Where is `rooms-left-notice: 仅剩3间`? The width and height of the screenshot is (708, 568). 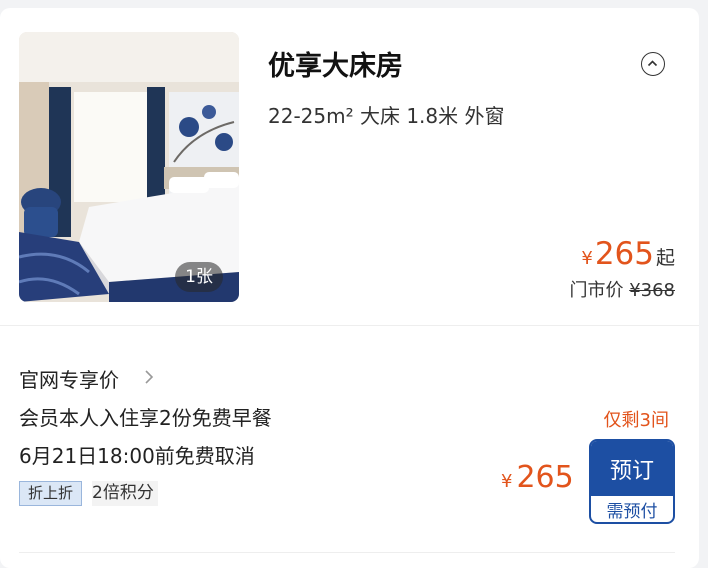
rooms-left-notice: 仅剩3间 is located at coordinates (636, 420).